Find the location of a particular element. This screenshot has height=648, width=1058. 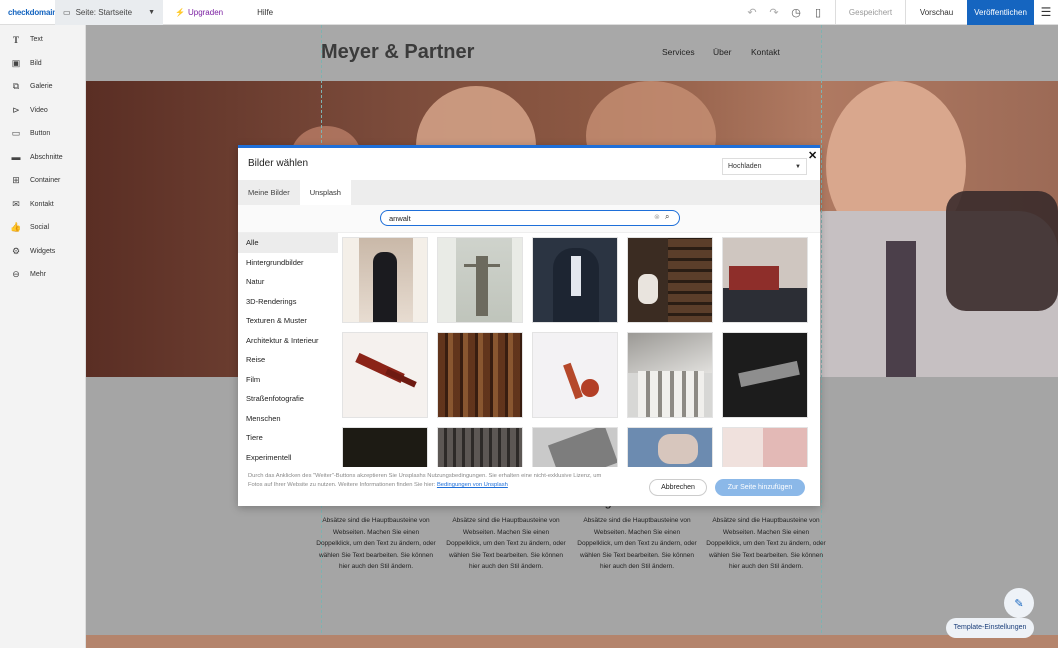

sidebar-item-button: ▭ Button is located at coordinates (42, 134).